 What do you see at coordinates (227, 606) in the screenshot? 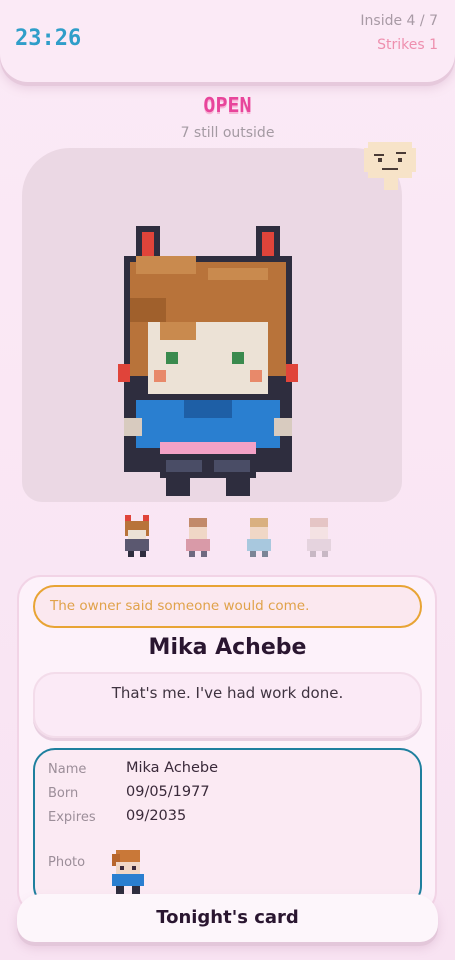
I see `owner-notice: The owner said someone would come.` at bounding box center [227, 606].